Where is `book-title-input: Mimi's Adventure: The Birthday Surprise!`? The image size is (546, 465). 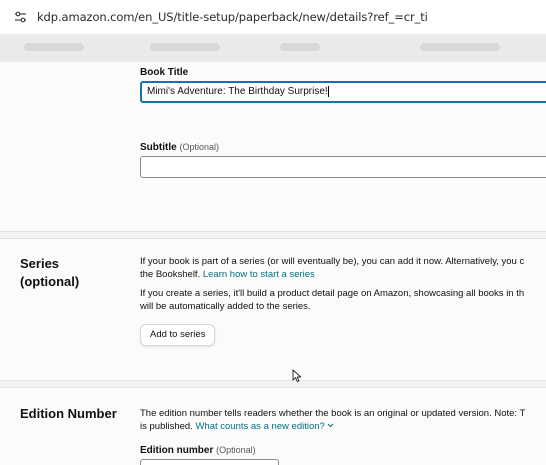
book-title-input: Mimi's Adventure: The Birthday Surprise! is located at coordinates (343, 92).